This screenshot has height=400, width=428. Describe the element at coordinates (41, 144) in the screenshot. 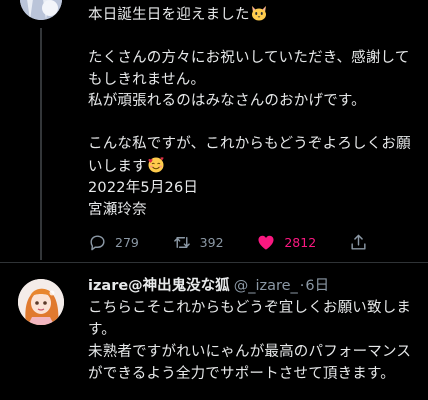

I see `thread-connector-line` at that location.